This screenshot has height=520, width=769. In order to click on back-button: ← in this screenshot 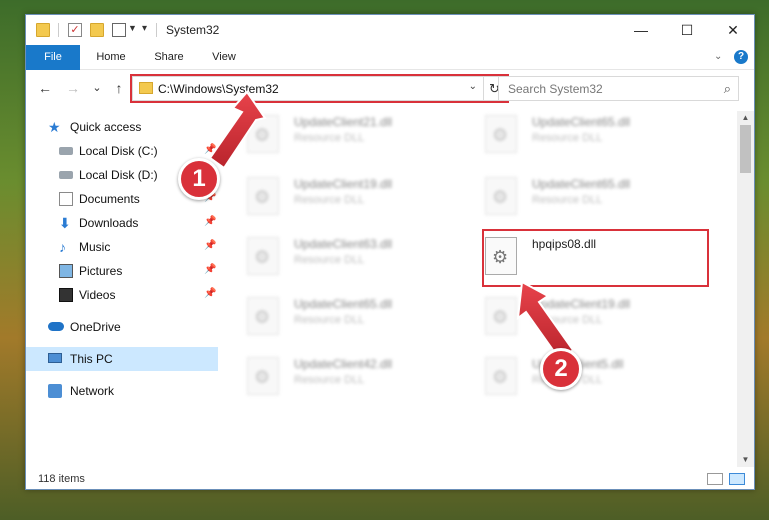, I will do `click(45, 88)`.